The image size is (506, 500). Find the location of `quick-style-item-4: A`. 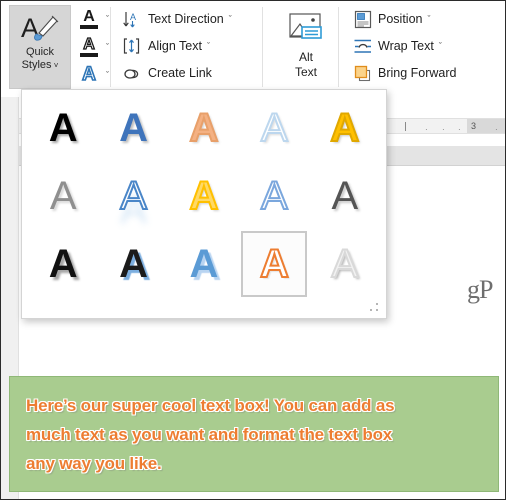

quick-style-item-4: A is located at coordinates (274, 128).